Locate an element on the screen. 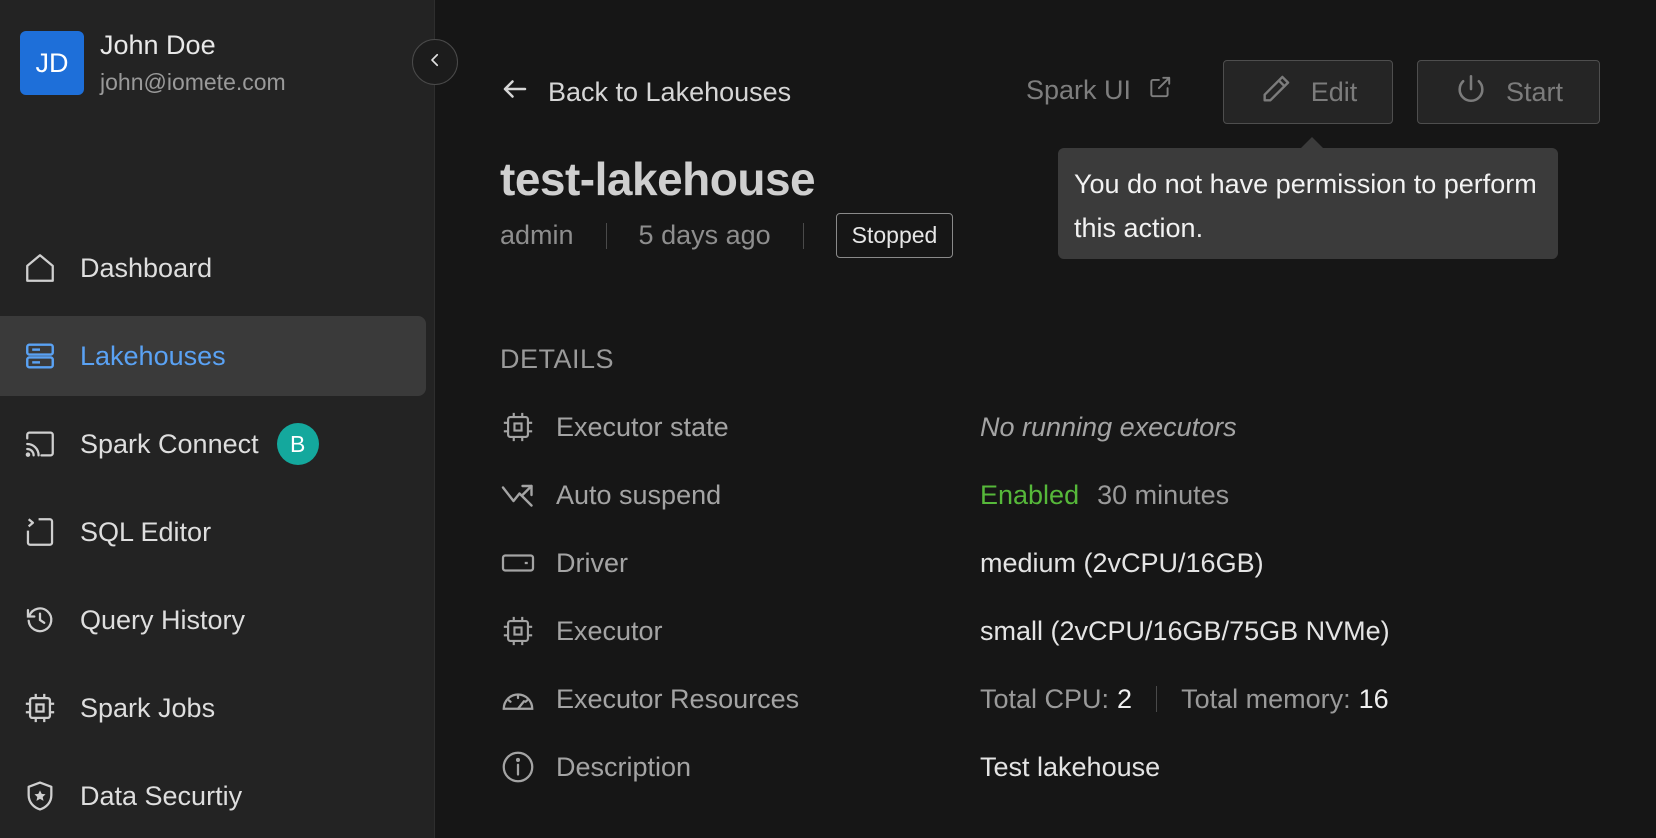  detail-label: Executor state is located at coordinates (642, 426).